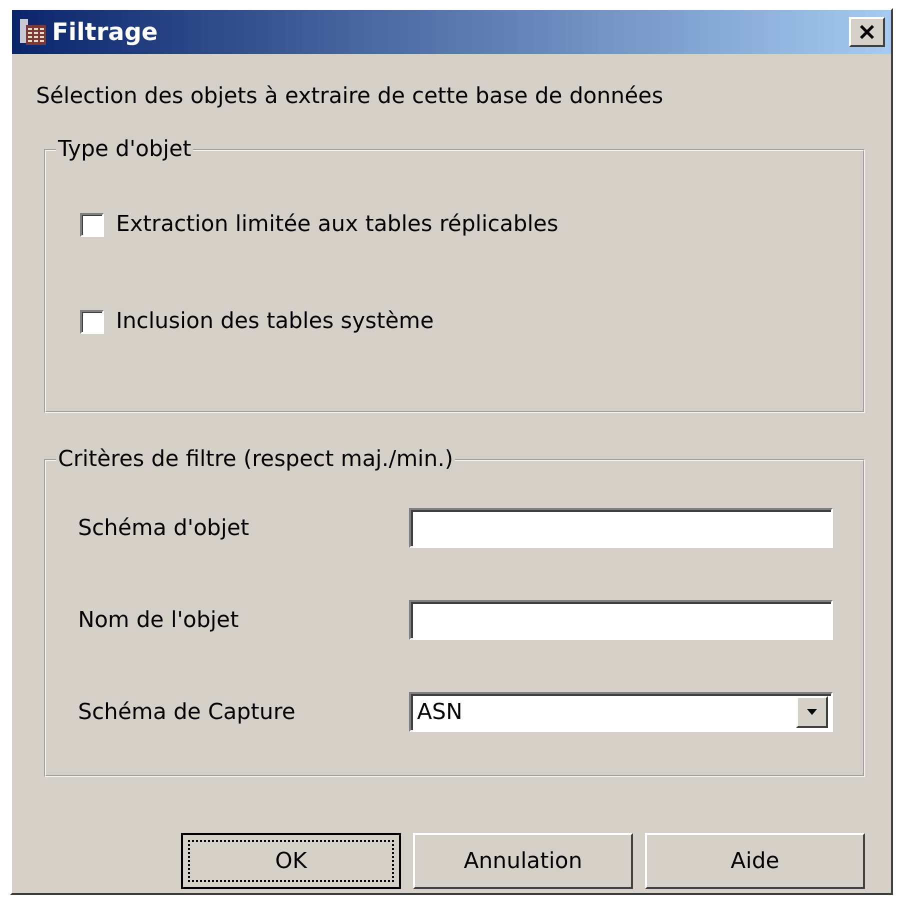 The height and width of the screenshot is (901, 904). I want to click on dialog-button: Annulation, so click(523, 861).